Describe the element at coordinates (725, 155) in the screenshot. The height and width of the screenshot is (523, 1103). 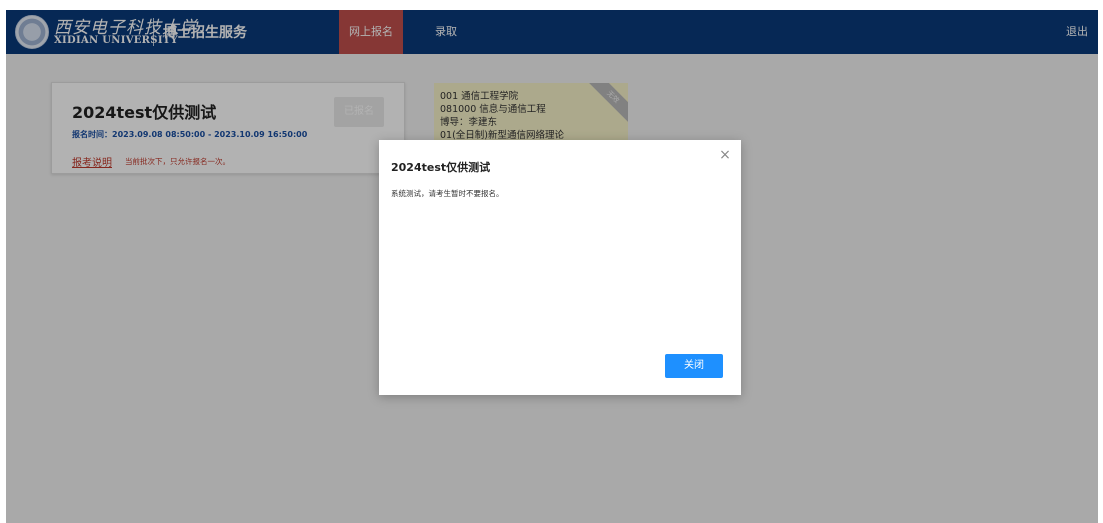
I see `close-icon: ×` at that location.